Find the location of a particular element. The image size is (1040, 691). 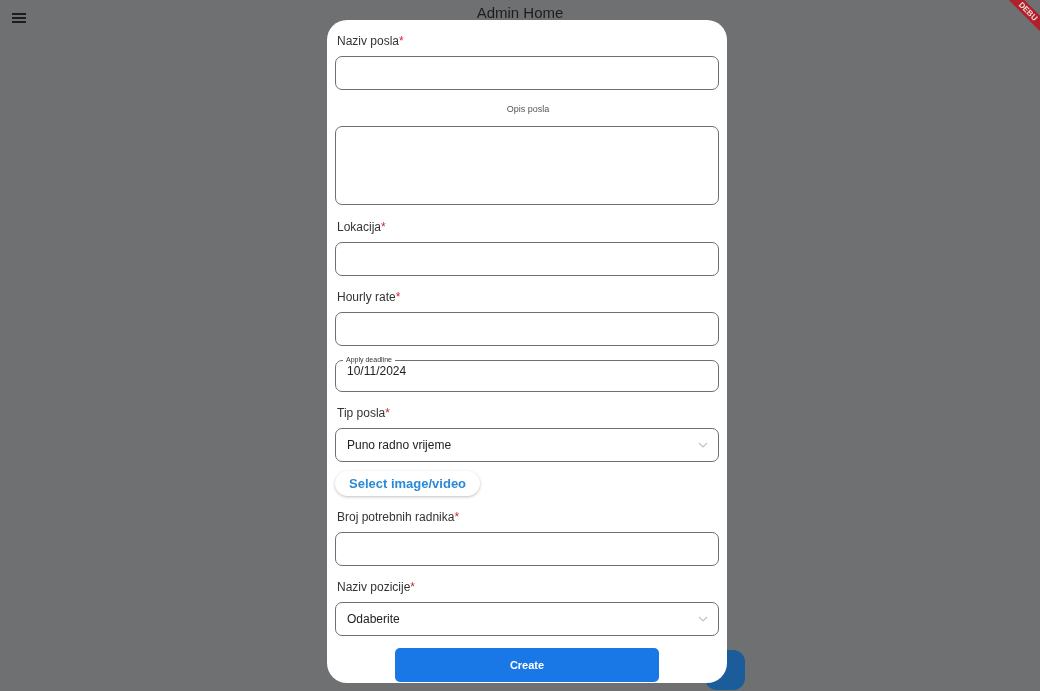

field-label: Naziv posla* is located at coordinates (370, 41).